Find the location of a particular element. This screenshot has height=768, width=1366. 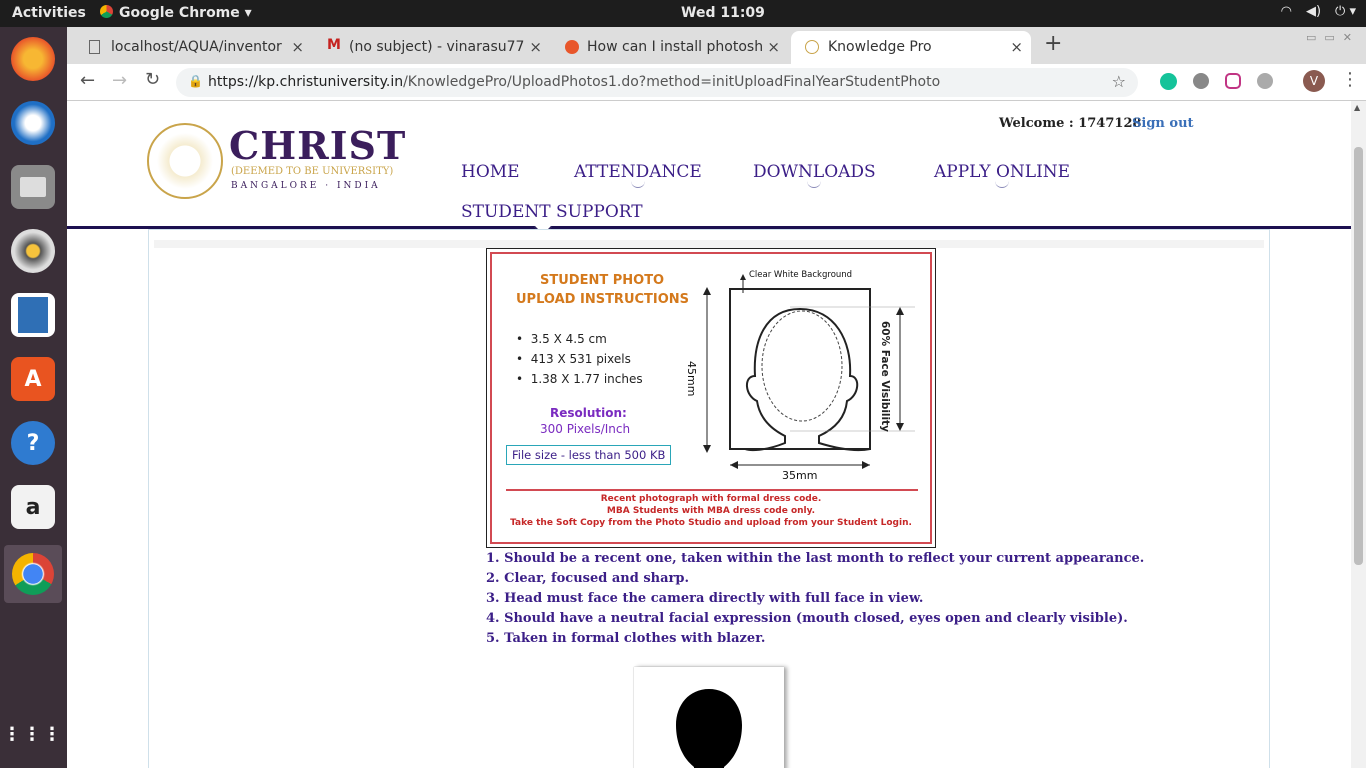

nav-label: DOWNLOADS is located at coordinates (814, 172).